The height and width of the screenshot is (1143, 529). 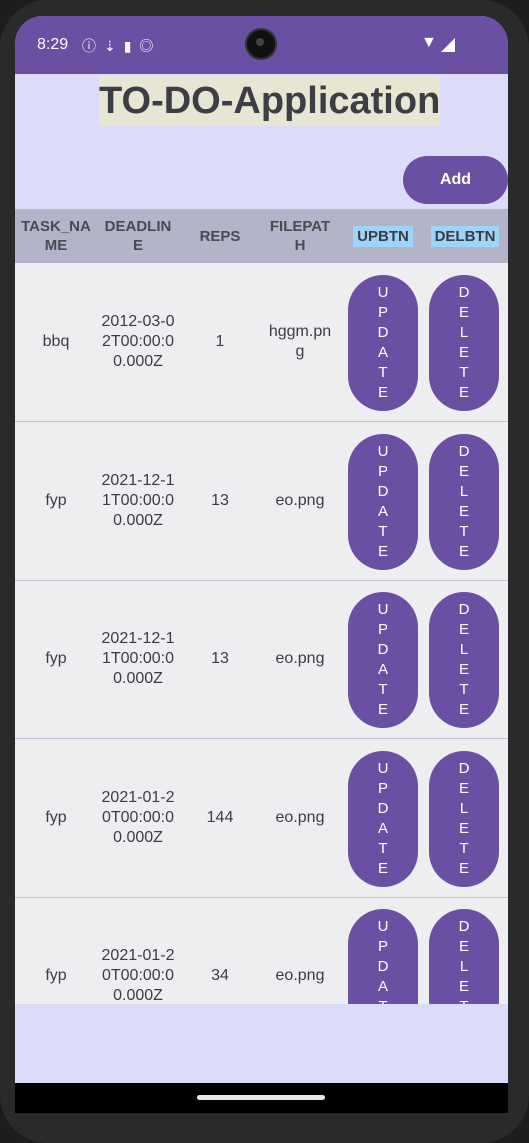 I want to click on deadline-cell: 2012-03-02T00:00:00.000Z, so click(x=138, y=341).